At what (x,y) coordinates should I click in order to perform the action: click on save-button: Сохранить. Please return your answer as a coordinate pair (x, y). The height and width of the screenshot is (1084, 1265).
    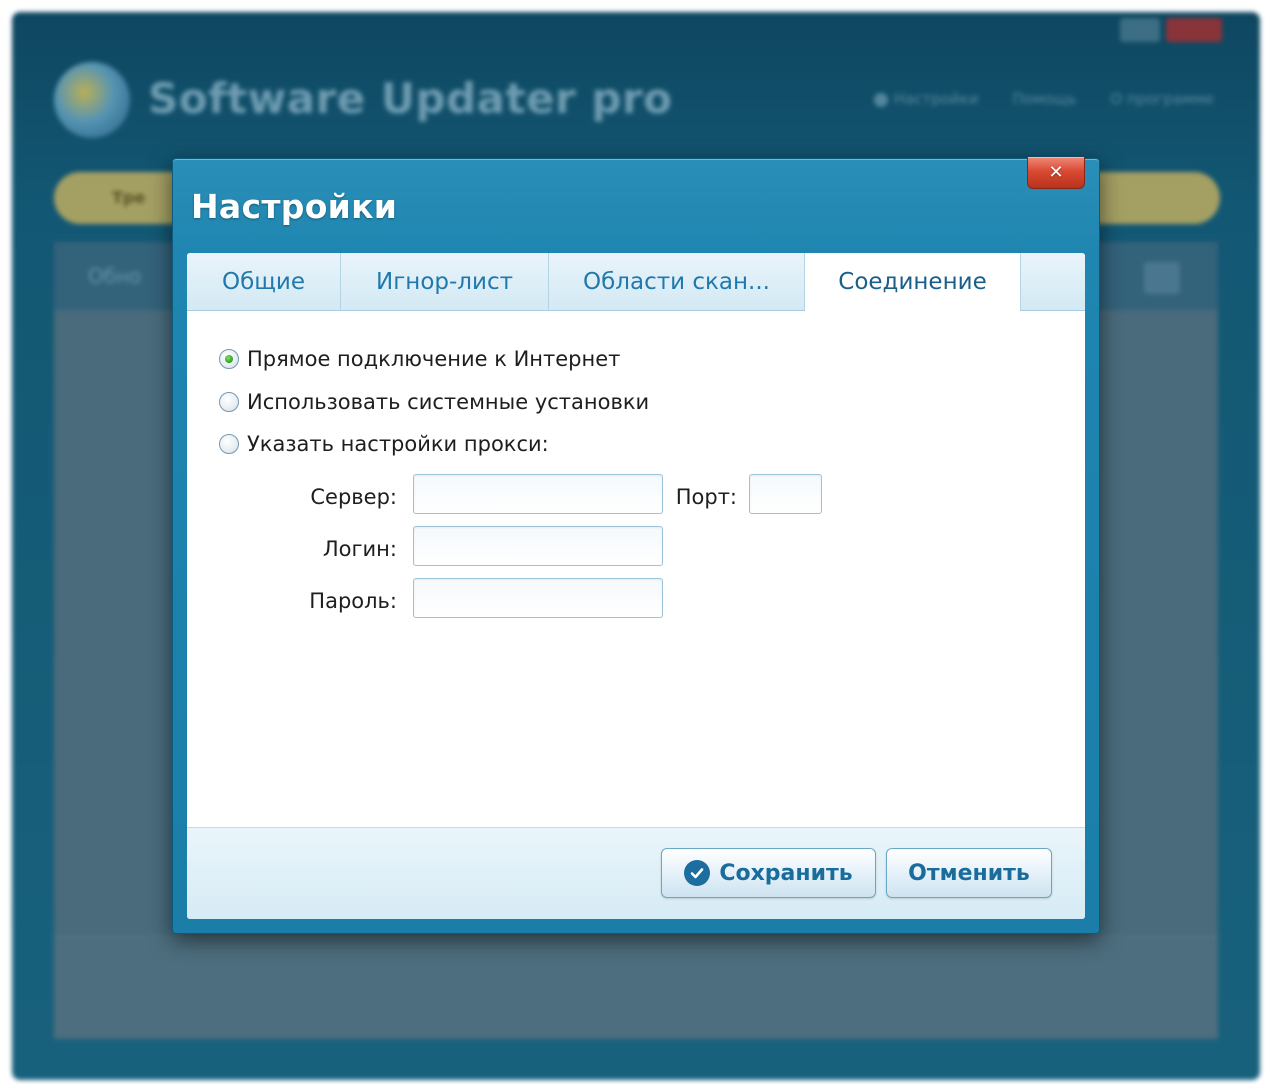
    Looking at the image, I should click on (768, 873).